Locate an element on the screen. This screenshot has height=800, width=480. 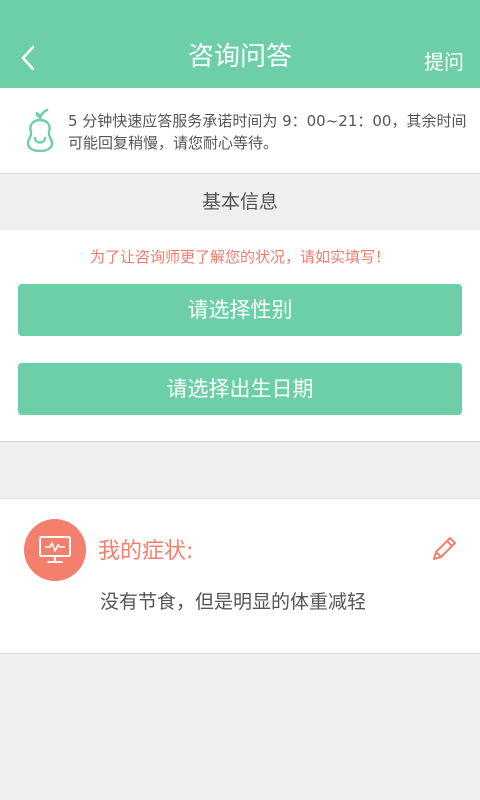
monitor-icon is located at coordinates (55, 549).